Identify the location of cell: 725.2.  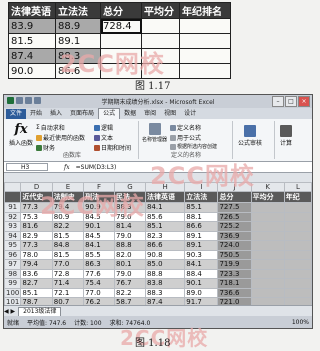
(234, 226).